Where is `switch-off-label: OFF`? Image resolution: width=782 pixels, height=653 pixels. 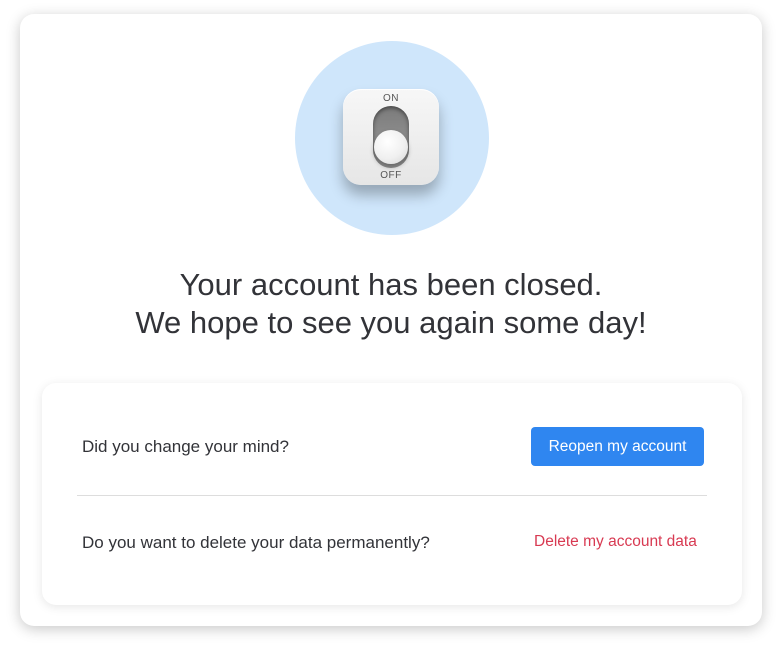 switch-off-label: OFF is located at coordinates (391, 175).